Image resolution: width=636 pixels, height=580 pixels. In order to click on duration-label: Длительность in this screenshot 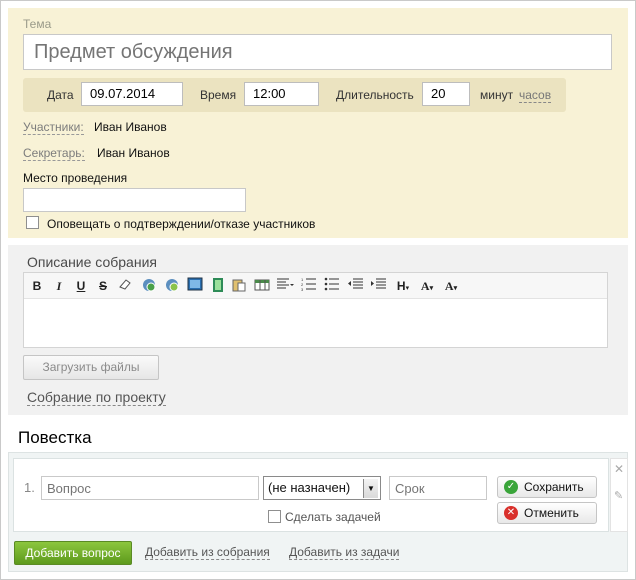, I will do `click(375, 95)`.